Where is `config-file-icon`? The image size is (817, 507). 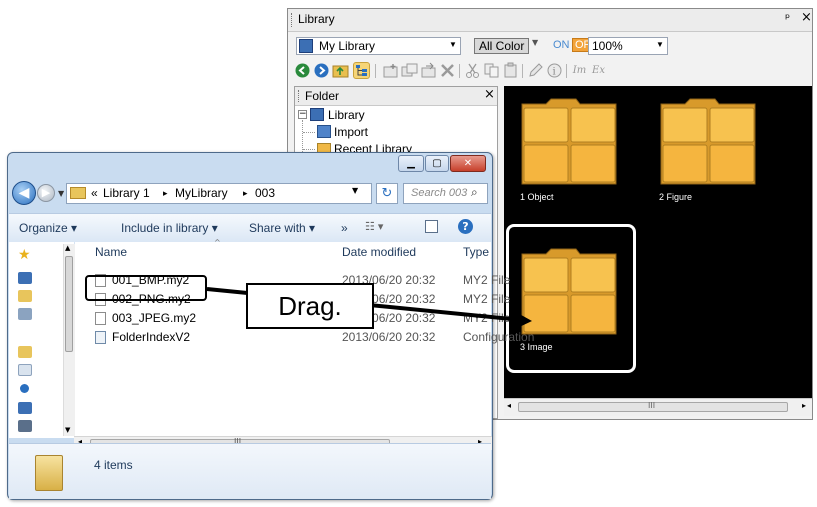
config-file-icon is located at coordinates (100, 337).